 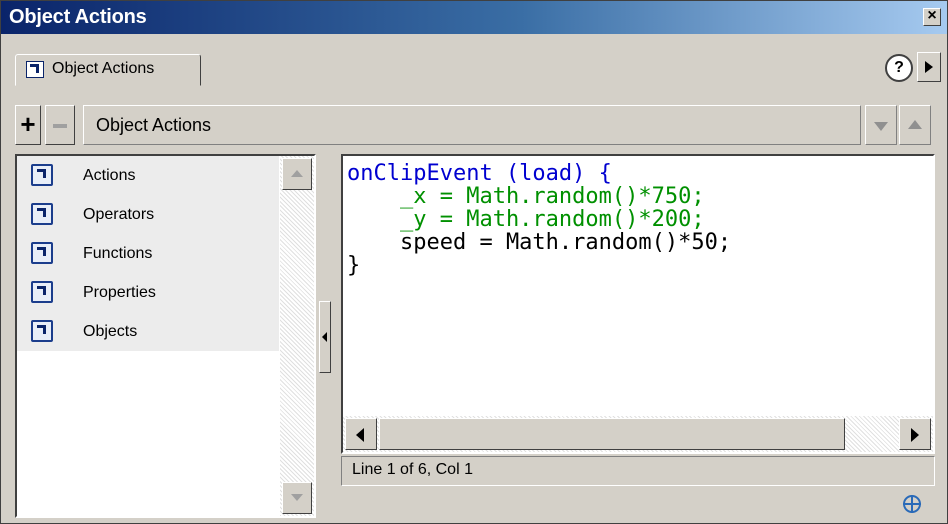 I want to click on toolbox-item-functions: Functions, so click(x=148, y=253).